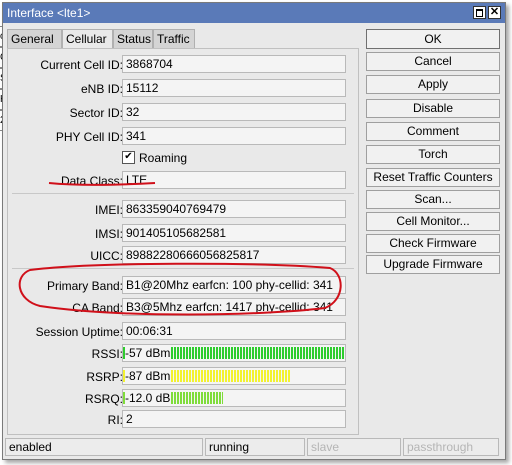 The height and width of the screenshot is (465, 512). What do you see at coordinates (34, 38) in the screenshot?
I see `tab-general: General` at bounding box center [34, 38].